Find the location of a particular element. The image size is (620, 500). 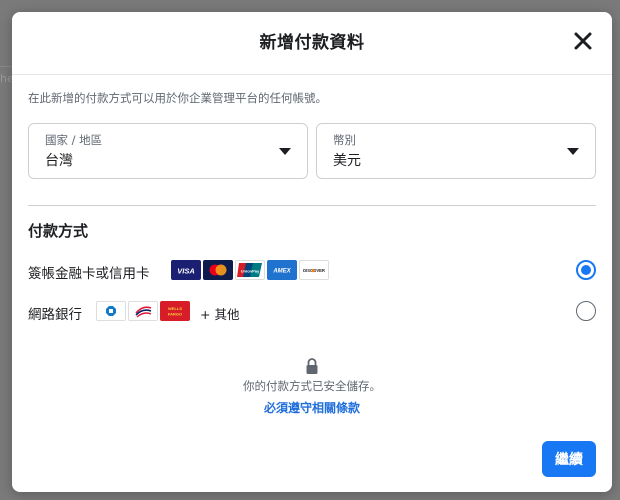

discover-logo: DISCOVER is located at coordinates (314, 270).